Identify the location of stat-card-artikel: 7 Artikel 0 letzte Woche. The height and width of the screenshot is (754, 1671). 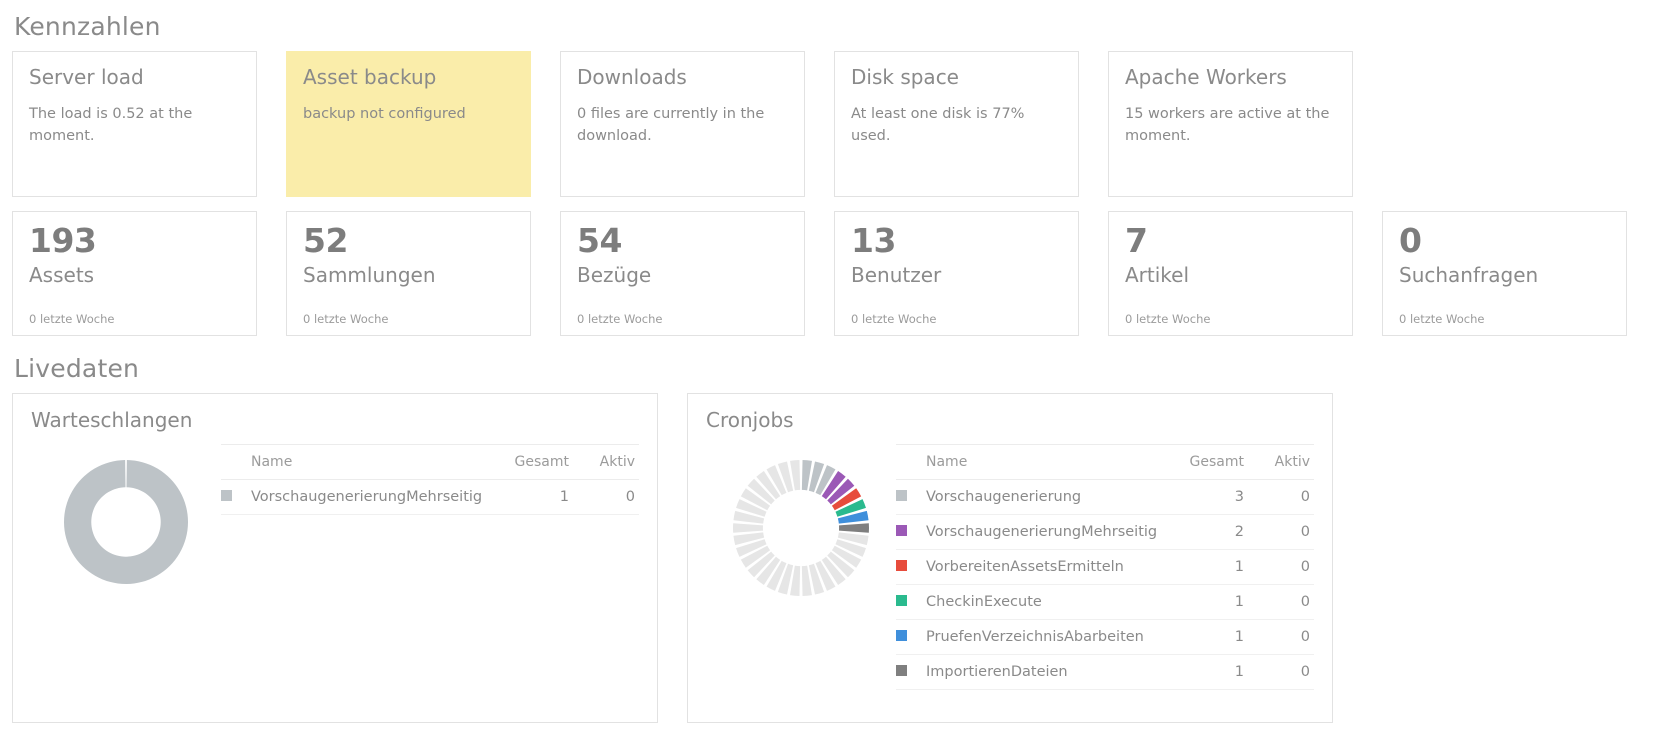
(1230, 273).